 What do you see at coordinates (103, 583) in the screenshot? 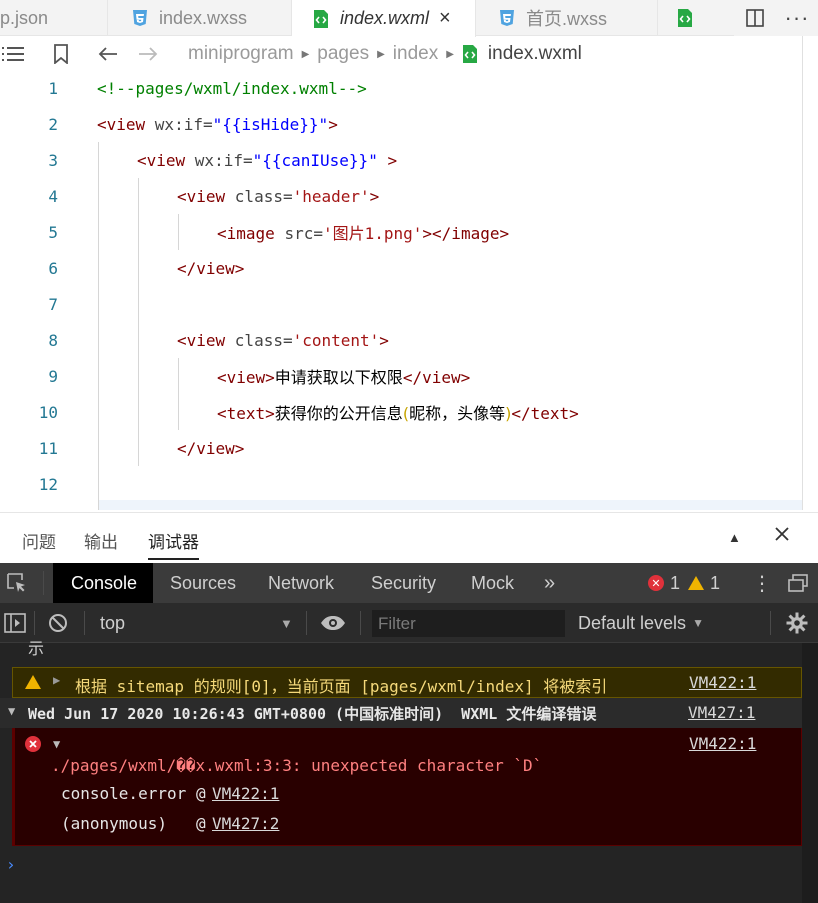
I see `tab-console: Console` at bounding box center [103, 583].